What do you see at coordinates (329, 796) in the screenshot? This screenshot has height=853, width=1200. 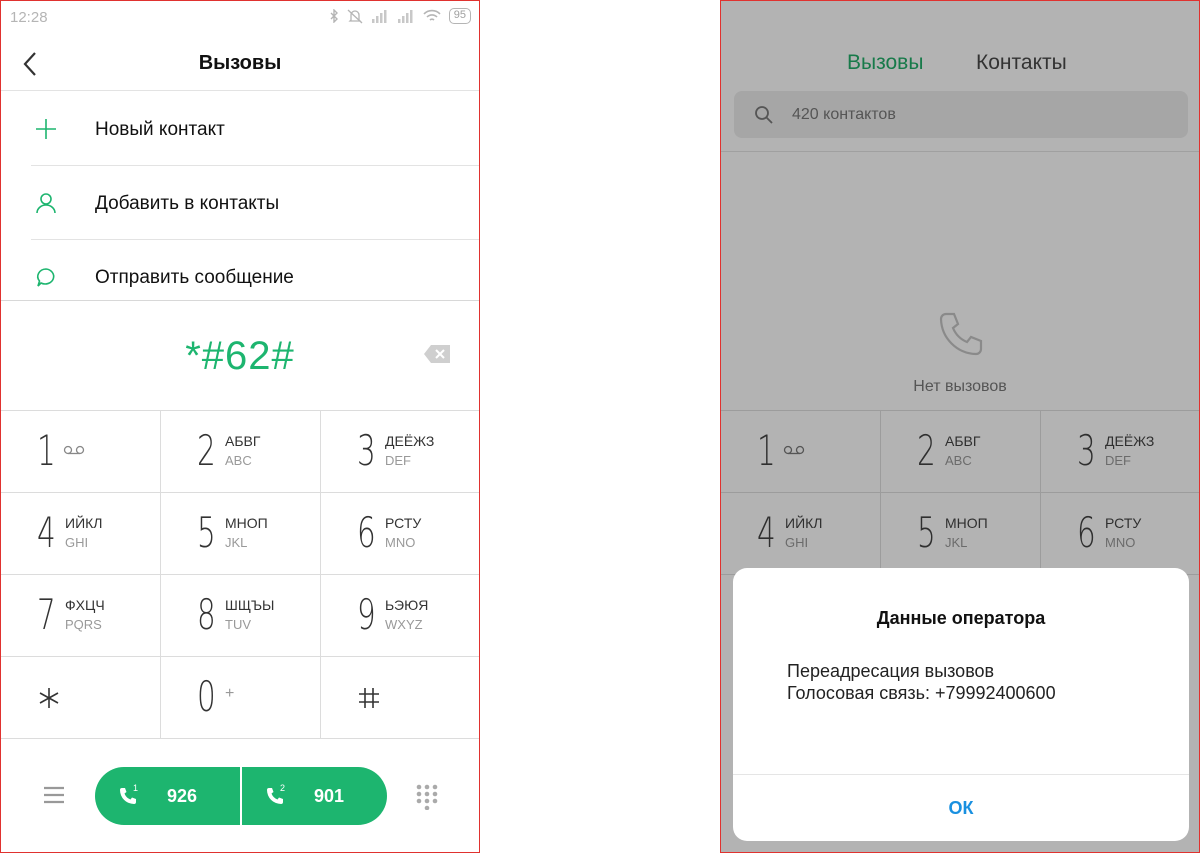 I see `call-label: 901` at bounding box center [329, 796].